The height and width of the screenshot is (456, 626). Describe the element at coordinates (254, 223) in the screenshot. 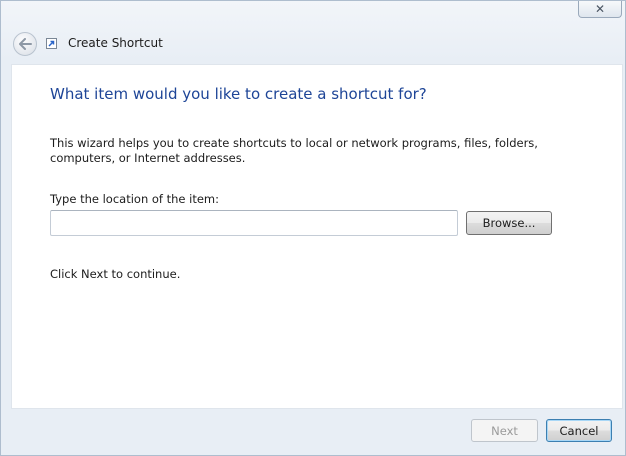

I see `location-input` at that location.